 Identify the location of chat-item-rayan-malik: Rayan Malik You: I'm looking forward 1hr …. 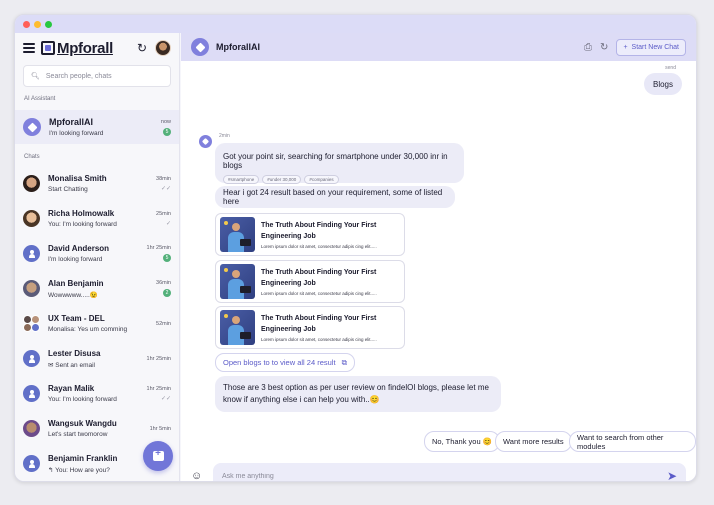
(97, 393).